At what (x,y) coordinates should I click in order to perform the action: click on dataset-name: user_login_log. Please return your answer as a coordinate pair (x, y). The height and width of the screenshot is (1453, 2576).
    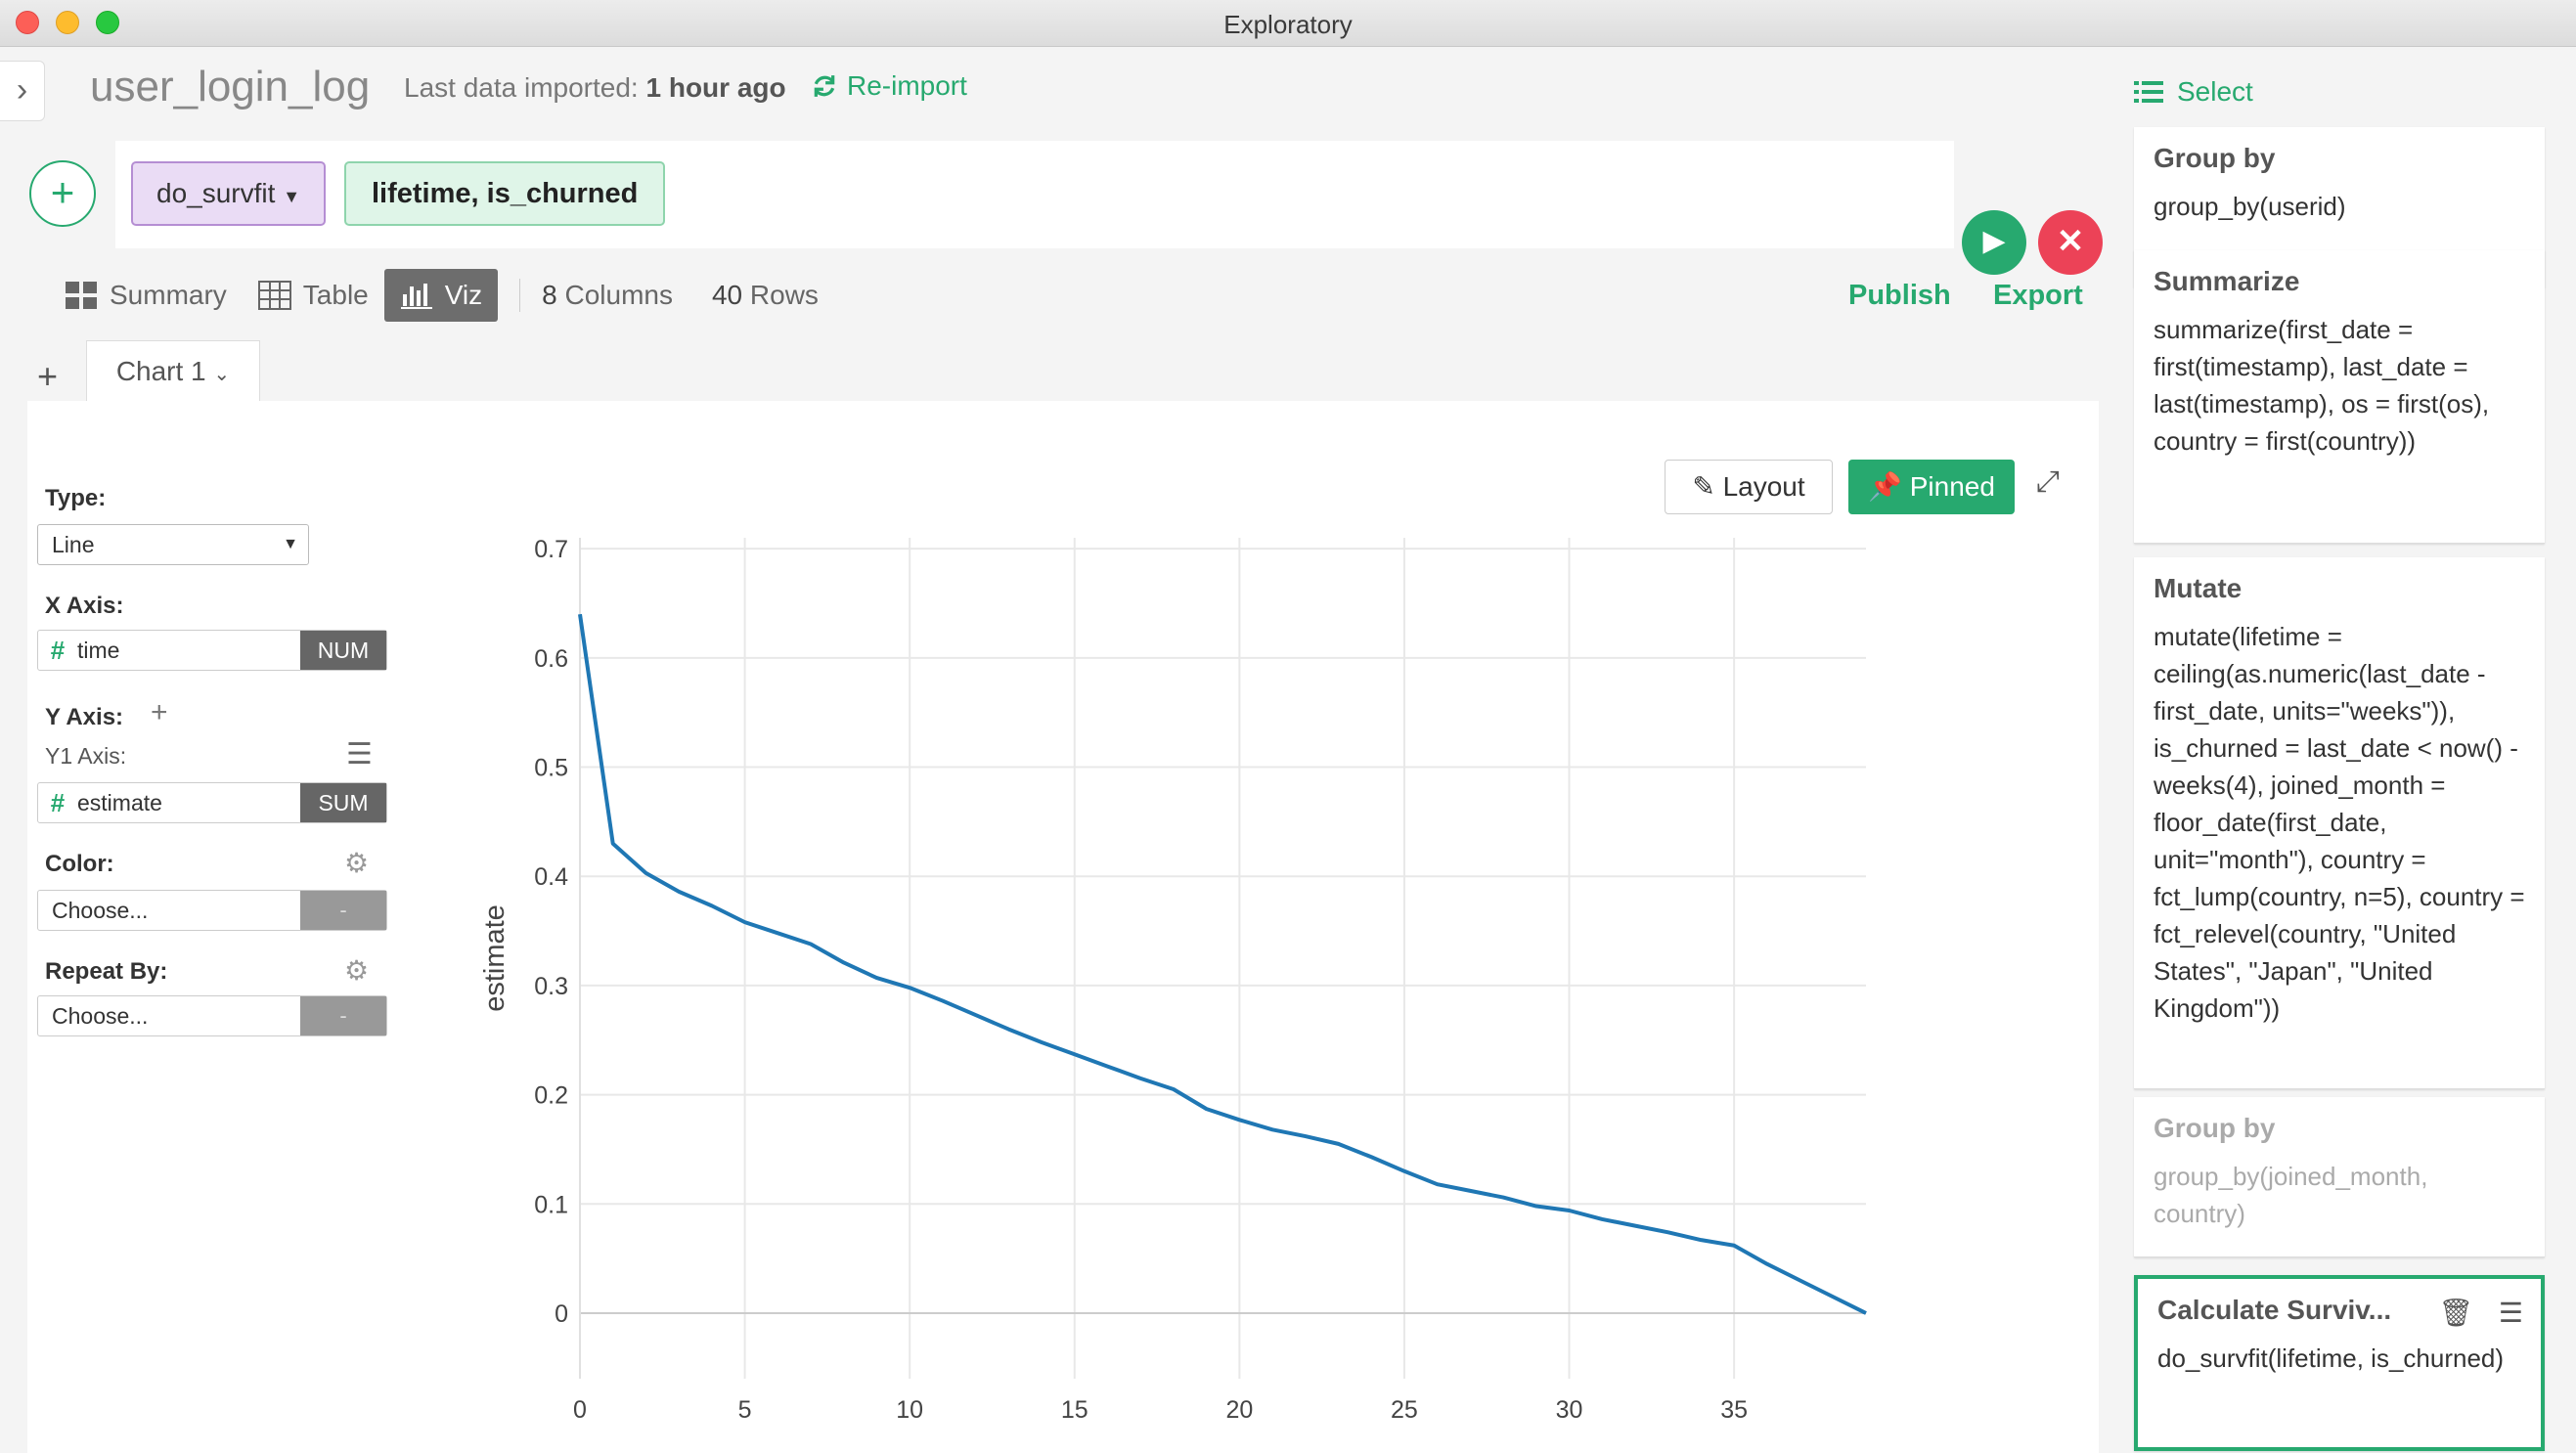
    Looking at the image, I should click on (230, 86).